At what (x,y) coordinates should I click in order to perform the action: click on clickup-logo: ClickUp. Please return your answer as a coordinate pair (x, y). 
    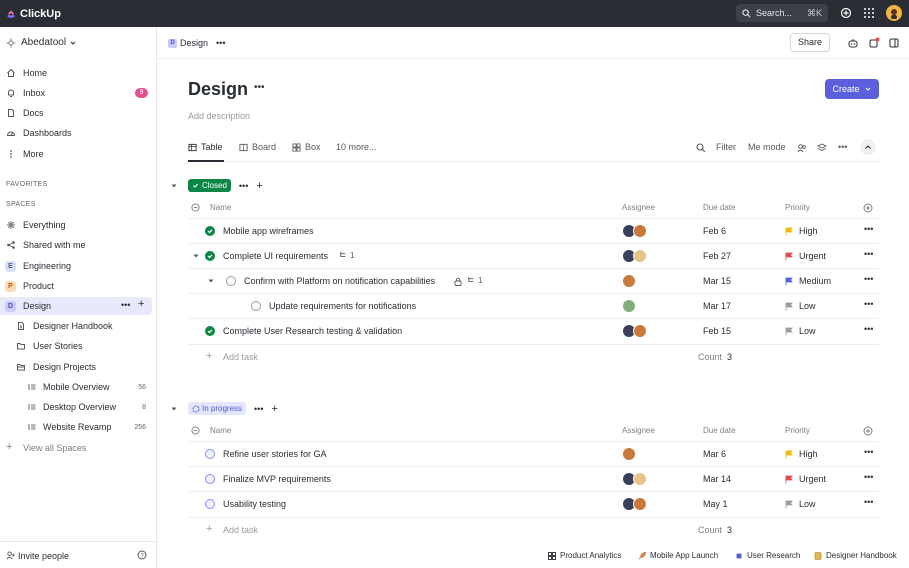
    Looking at the image, I should click on (33, 14).